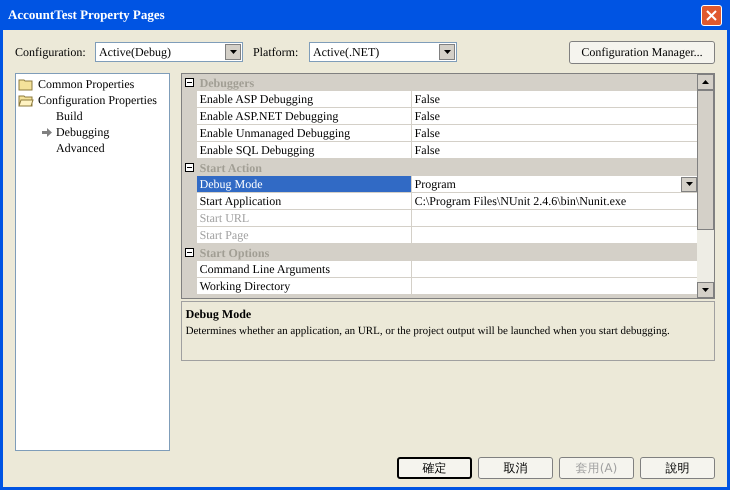 The image size is (730, 490). I want to click on property-name: Enable SQL Debugging, so click(304, 150).